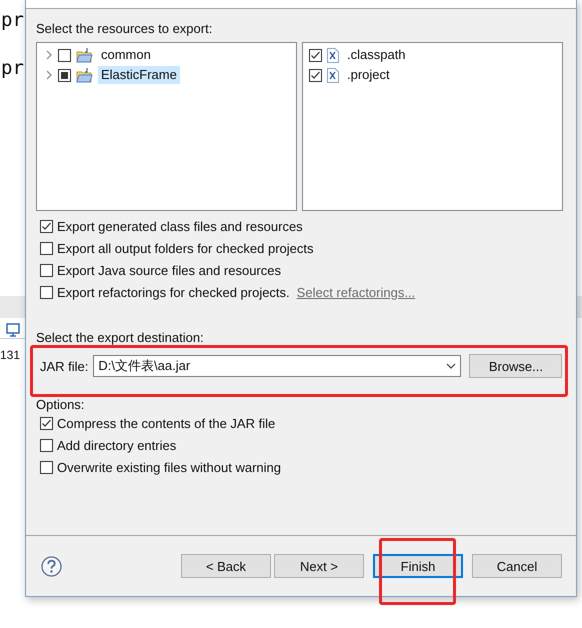  What do you see at coordinates (185, 248) in the screenshot?
I see `option-label: Export all output folders for checked projects` at bounding box center [185, 248].